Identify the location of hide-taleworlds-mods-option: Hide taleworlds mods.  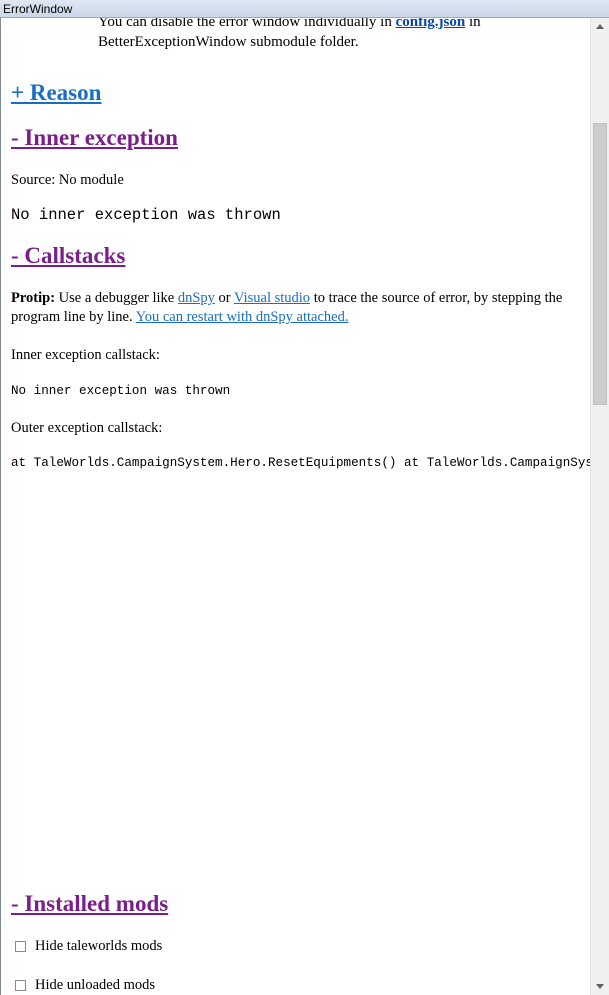
(88, 946).